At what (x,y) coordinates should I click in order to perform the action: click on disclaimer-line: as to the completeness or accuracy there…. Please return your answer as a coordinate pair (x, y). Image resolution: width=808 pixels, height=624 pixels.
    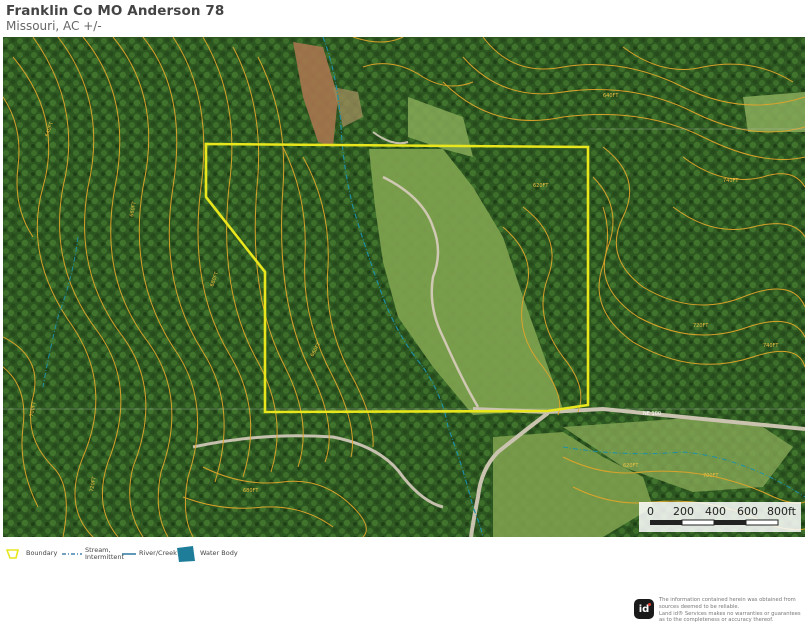
    Looking at the image, I should click on (716, 620).